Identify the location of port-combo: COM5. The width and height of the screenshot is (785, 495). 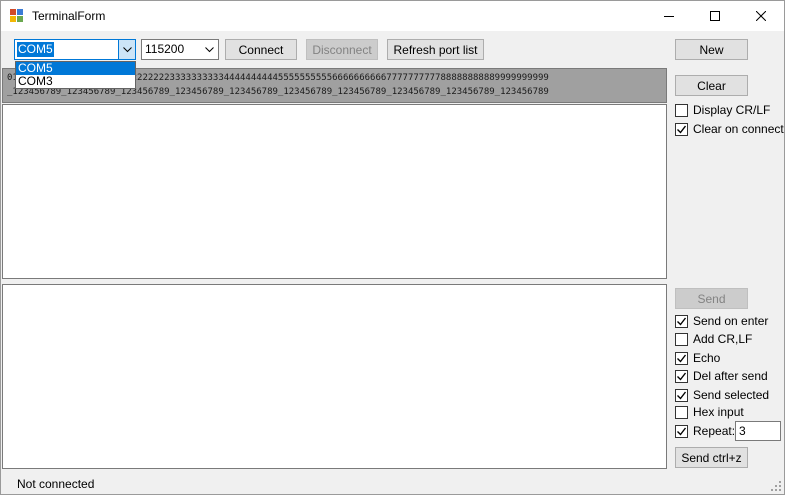
(75, 49).